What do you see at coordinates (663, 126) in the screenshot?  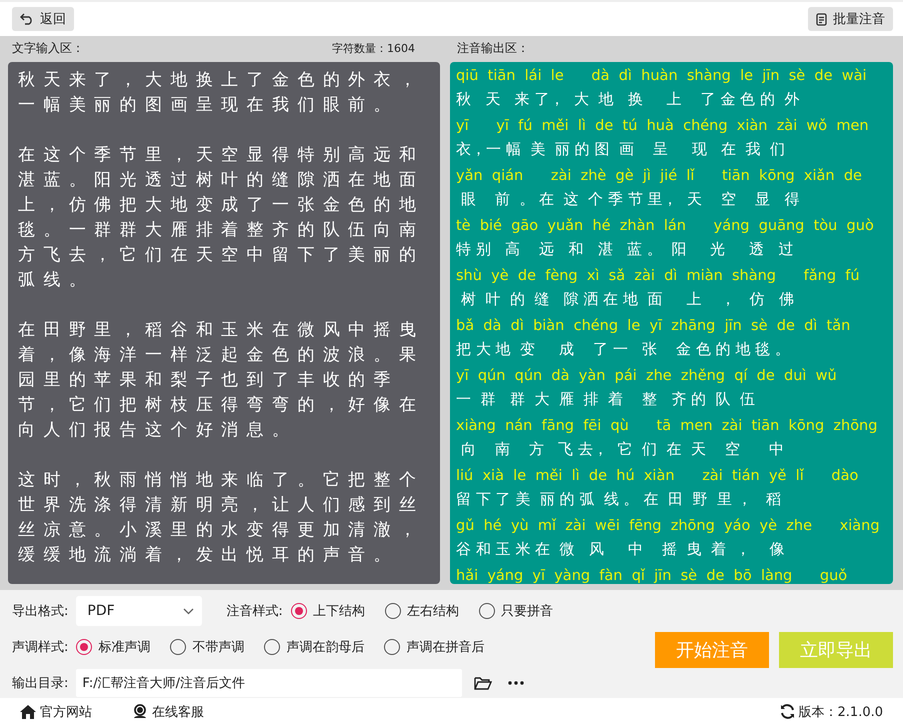 I see `pinyin-line: yī yī fú měi lì de tú huà chéng xiàn zài wǒ men` at bounding box center [663, 126].